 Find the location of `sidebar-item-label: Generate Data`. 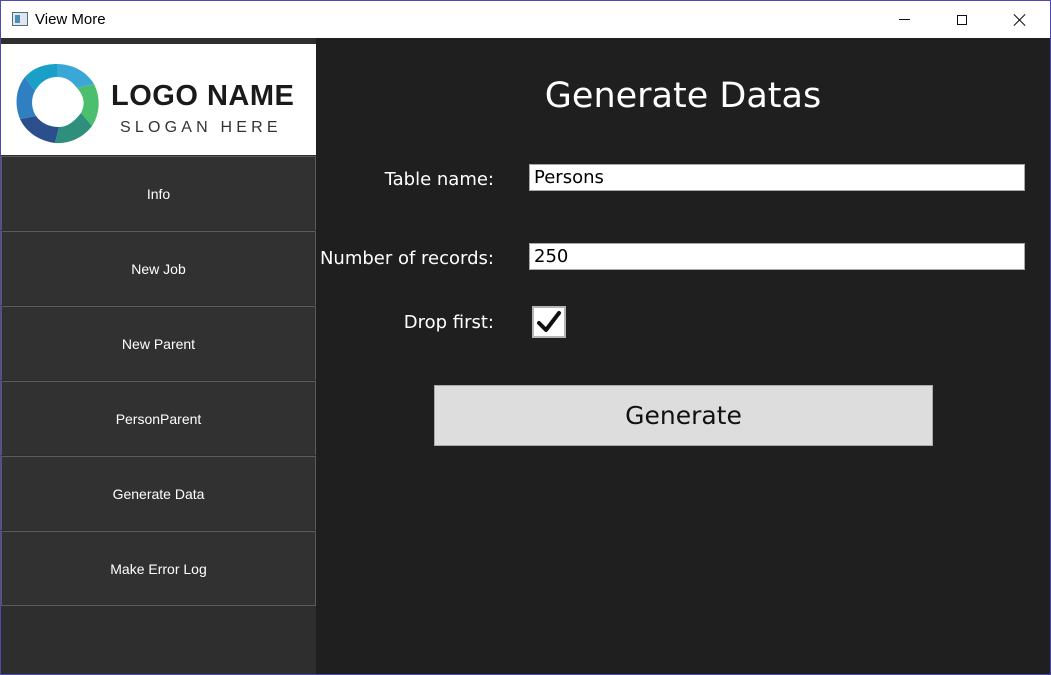

sidebar-item-label: Generate Data is located at coordinates (158, 493).